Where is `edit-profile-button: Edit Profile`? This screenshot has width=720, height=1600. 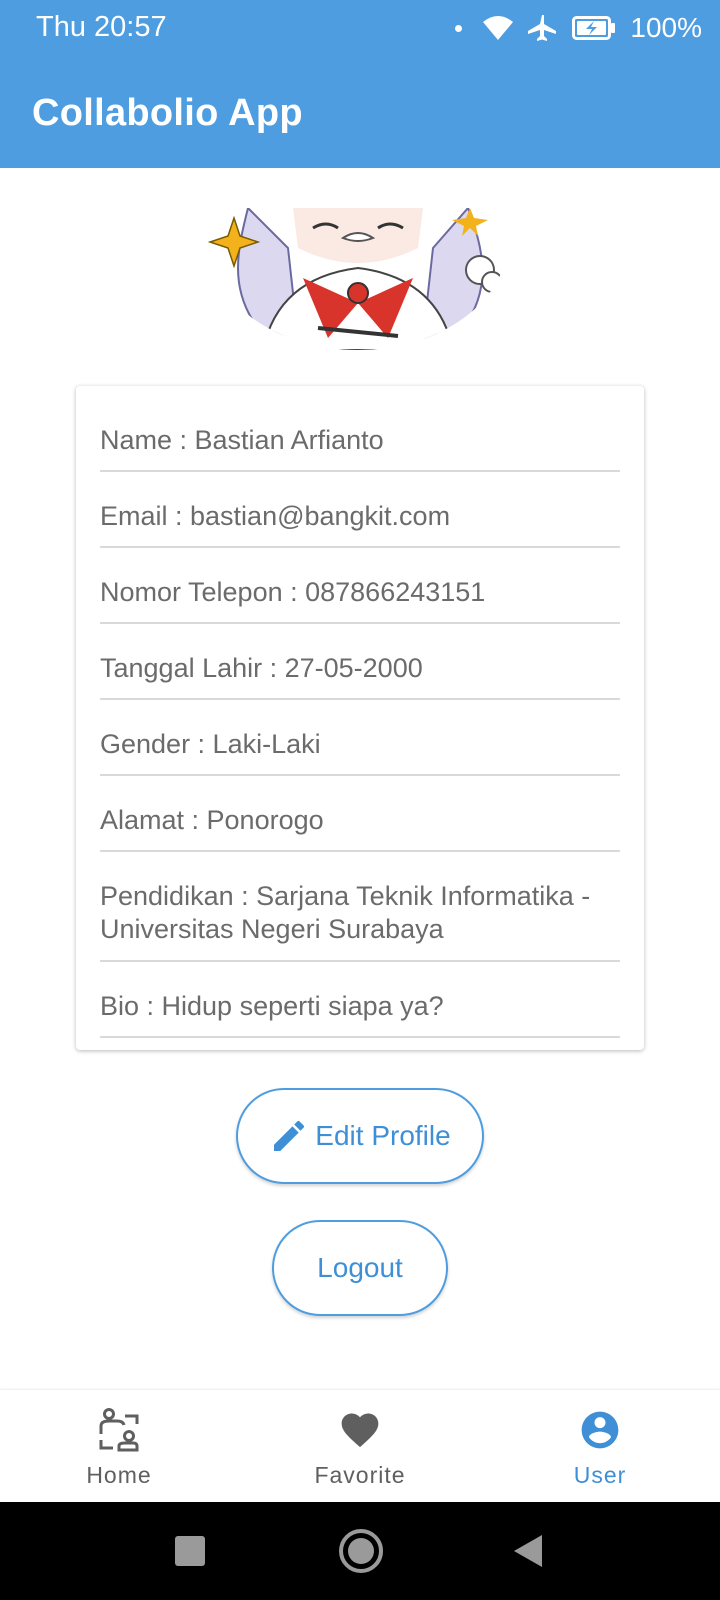
edit-profile-button: Edit Profile is located at coordinates (360, 1136).